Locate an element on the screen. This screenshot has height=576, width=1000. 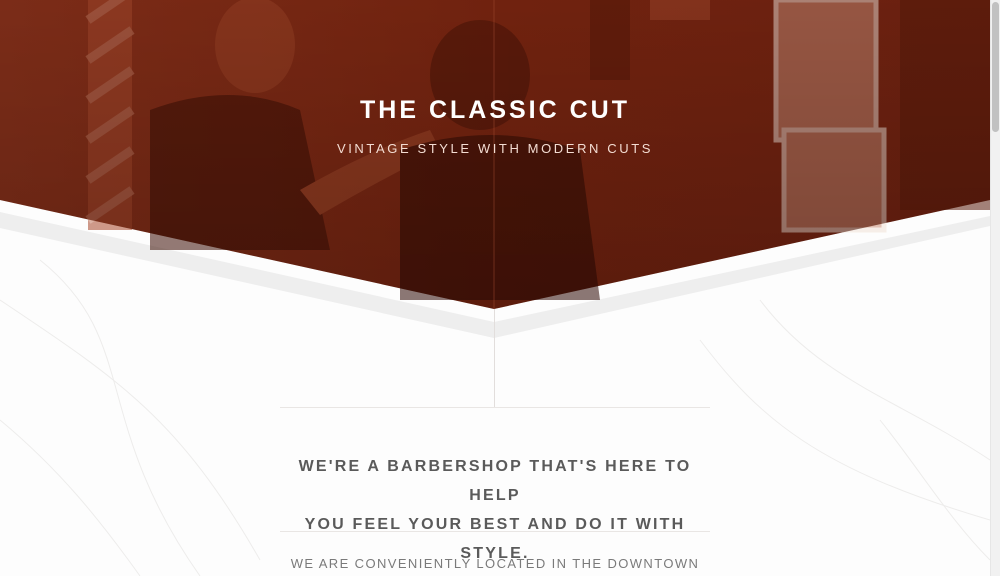
divider-middle is located at coordinates (495, 531).